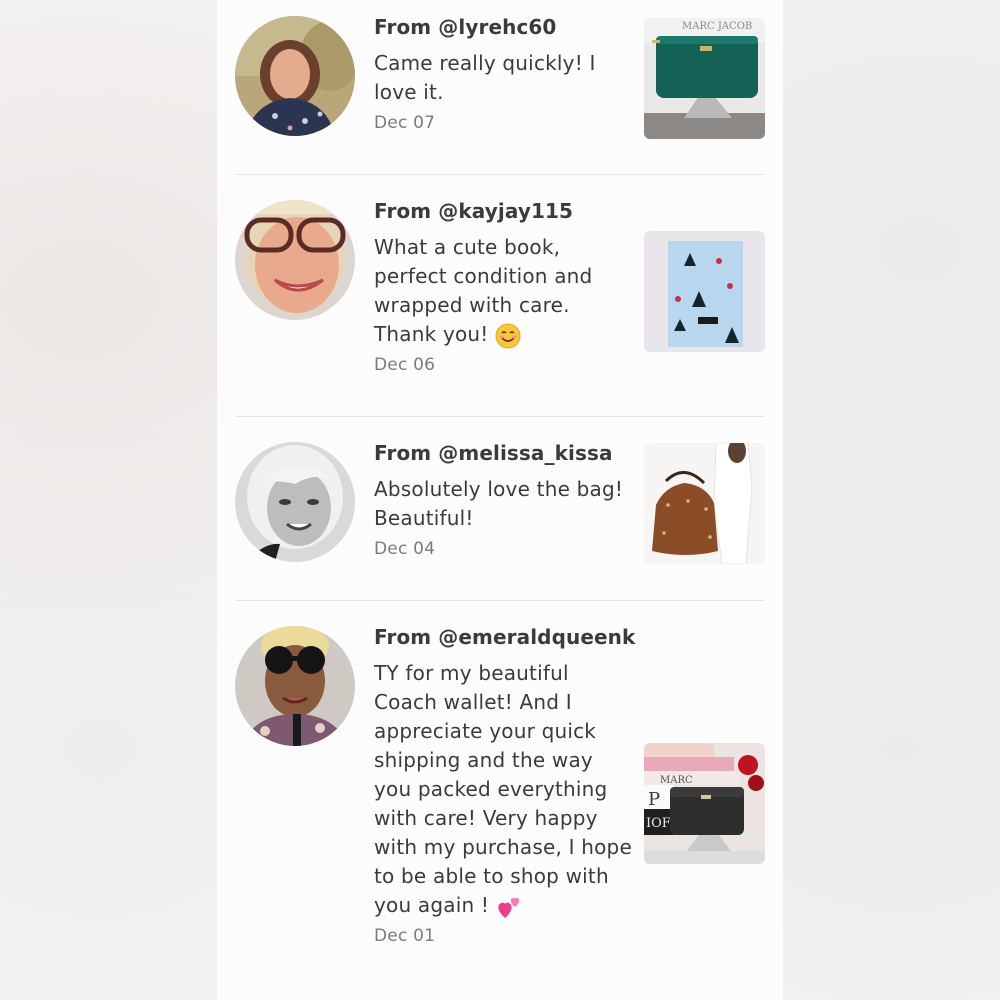 The width and height of the screenshot is (1000, 1000). What do you see at coordinates (504, 453) in the screenshot?
I see `reviewer-username: From @melissa_kissa` at bounding box center [504, 453].